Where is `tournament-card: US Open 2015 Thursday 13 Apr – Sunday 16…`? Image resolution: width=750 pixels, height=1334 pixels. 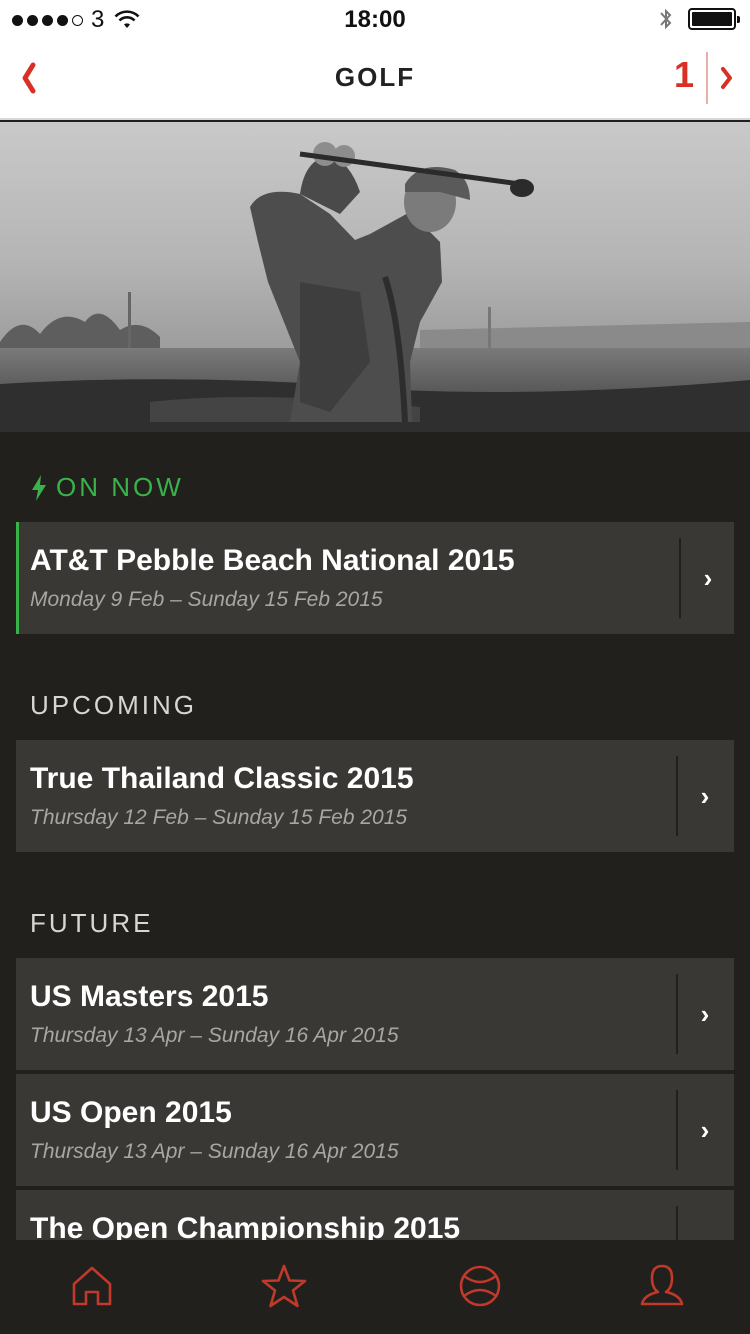
tournament-card: US Open 2015 Thursday 13 Apr – Sunday 16… is located at coordinates (375, 1130).